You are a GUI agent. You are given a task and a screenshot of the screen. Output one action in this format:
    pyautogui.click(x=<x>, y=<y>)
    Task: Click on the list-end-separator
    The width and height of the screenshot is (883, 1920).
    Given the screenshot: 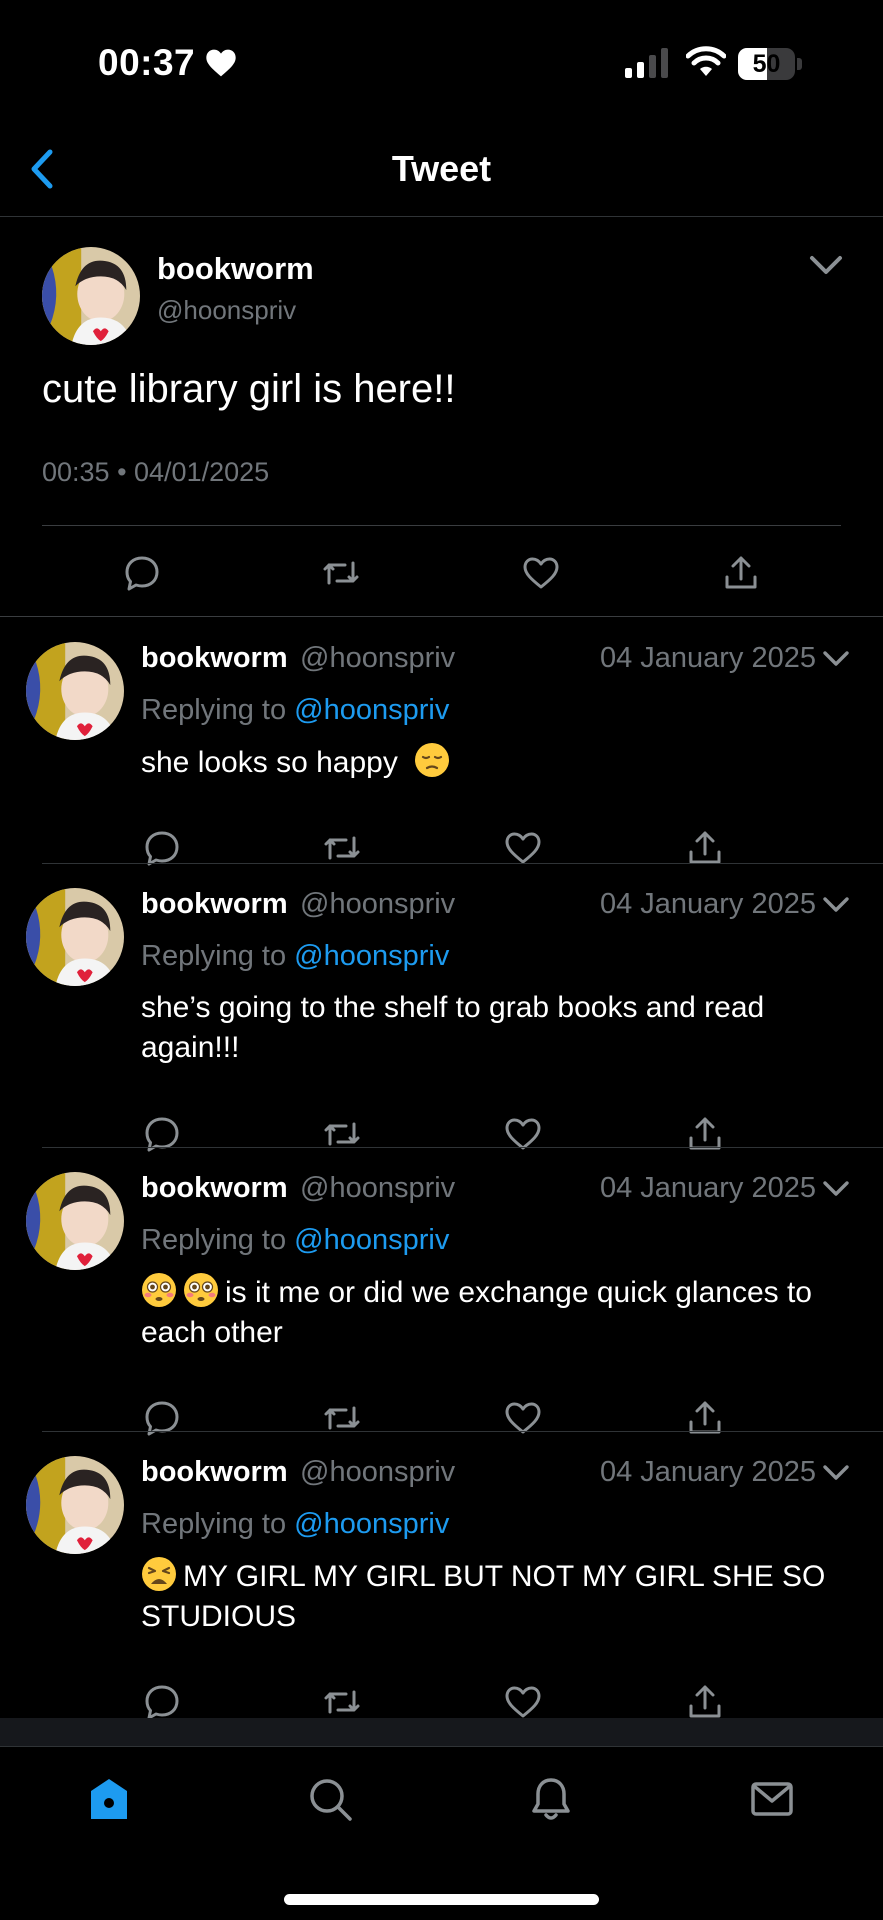 What is the action you would take?
    pyautogui.click(x=441, y=1732)
    